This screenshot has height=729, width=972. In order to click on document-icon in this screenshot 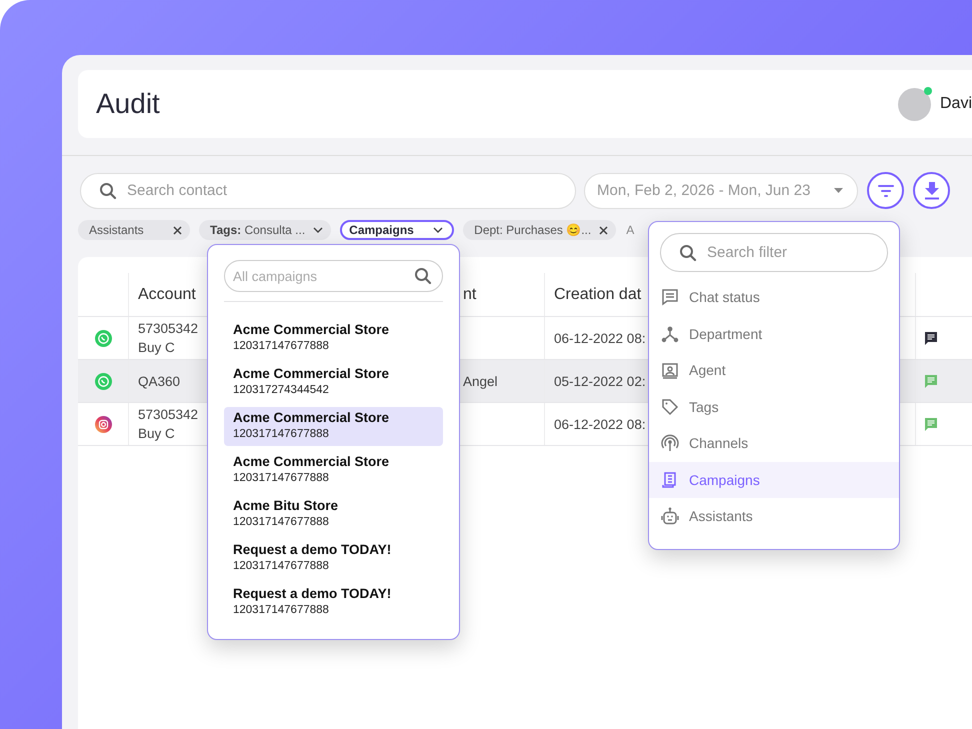, I will do `click(670, 479)`.